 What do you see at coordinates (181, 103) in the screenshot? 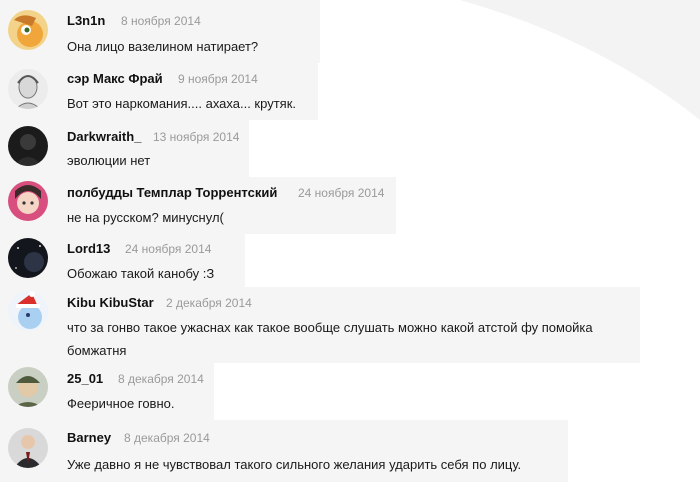
I see `comment-text: Вот это наркомания.... ахаха... крутяк.` at bounding box center [181, 103].